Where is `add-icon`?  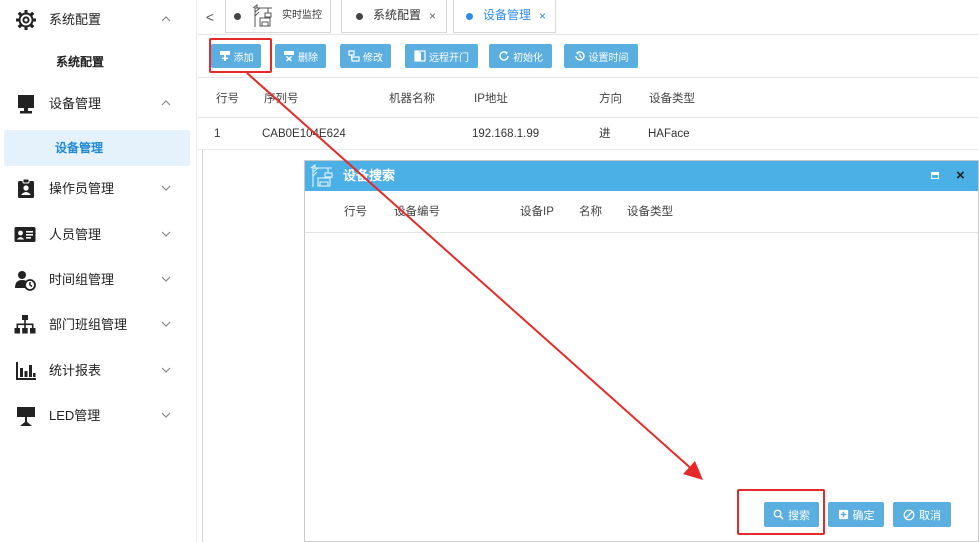 add-icon is located at coordinates (224, 56).